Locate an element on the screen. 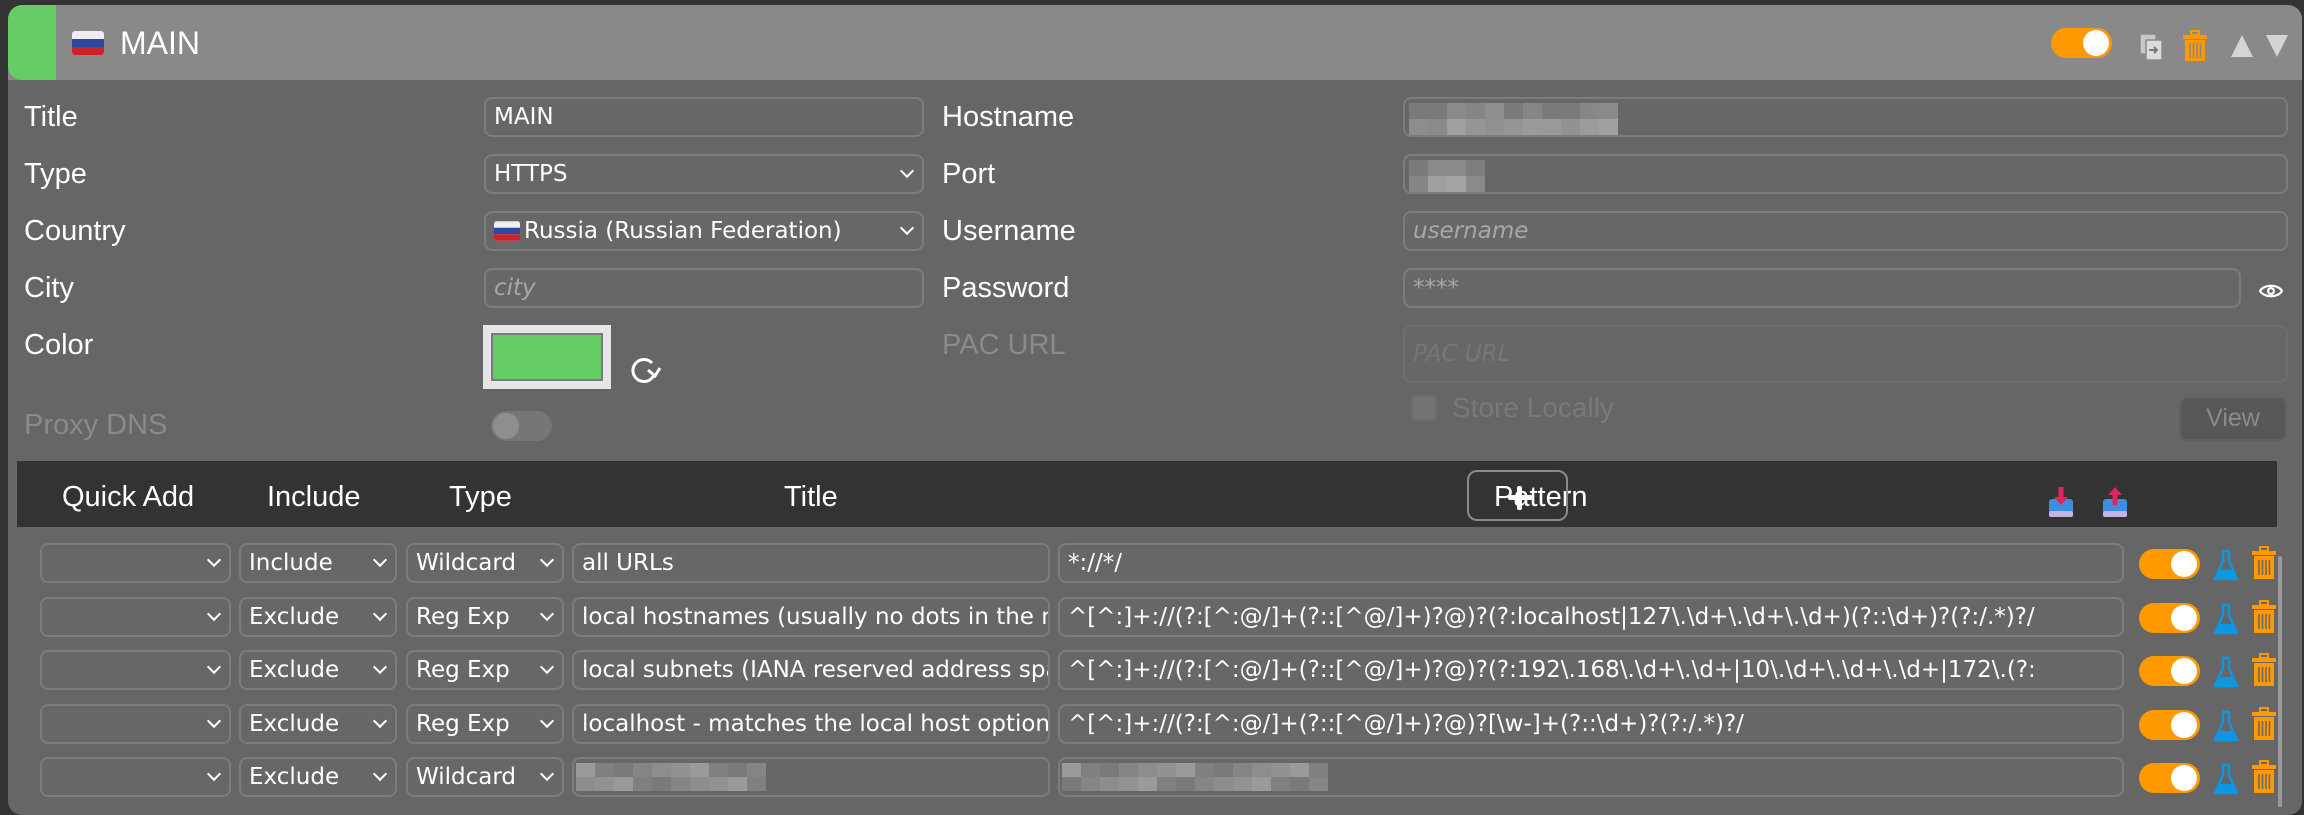 This screenshot has width=2304, height=815. store-locally-label: Store Locally is located at coordinates (1533, 407).